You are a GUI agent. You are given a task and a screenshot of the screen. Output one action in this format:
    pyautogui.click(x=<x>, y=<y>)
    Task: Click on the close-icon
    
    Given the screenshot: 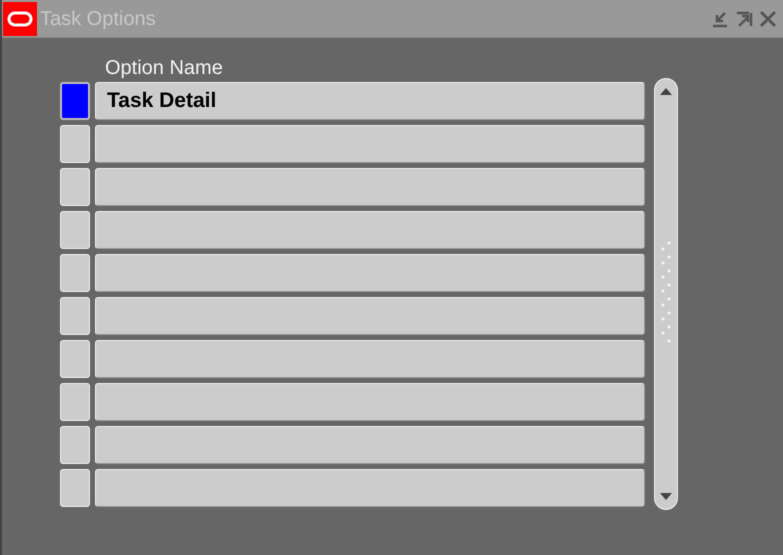 What is the action you would take?
    pyautogui.click(x=768, y=19)
    